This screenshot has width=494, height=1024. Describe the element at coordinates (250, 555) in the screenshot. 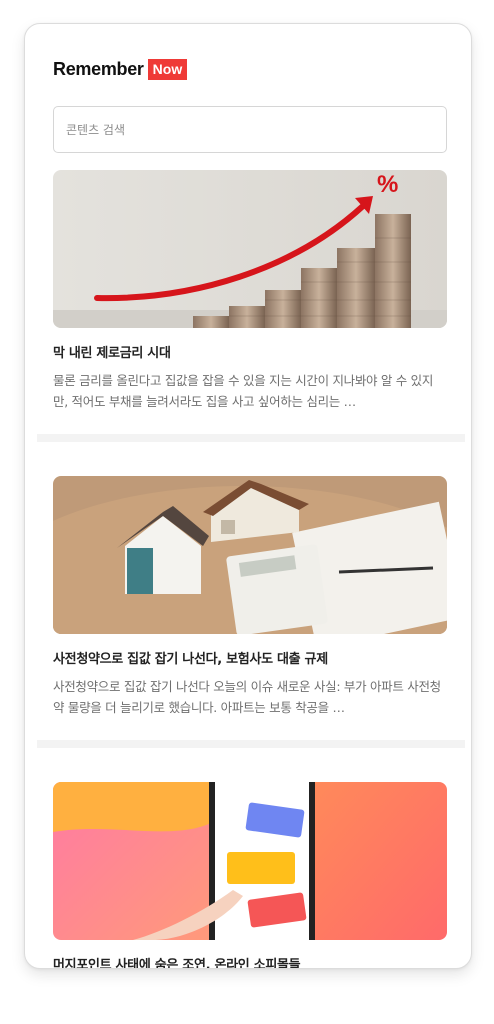

I see `house-models-calculator-image` at that location.